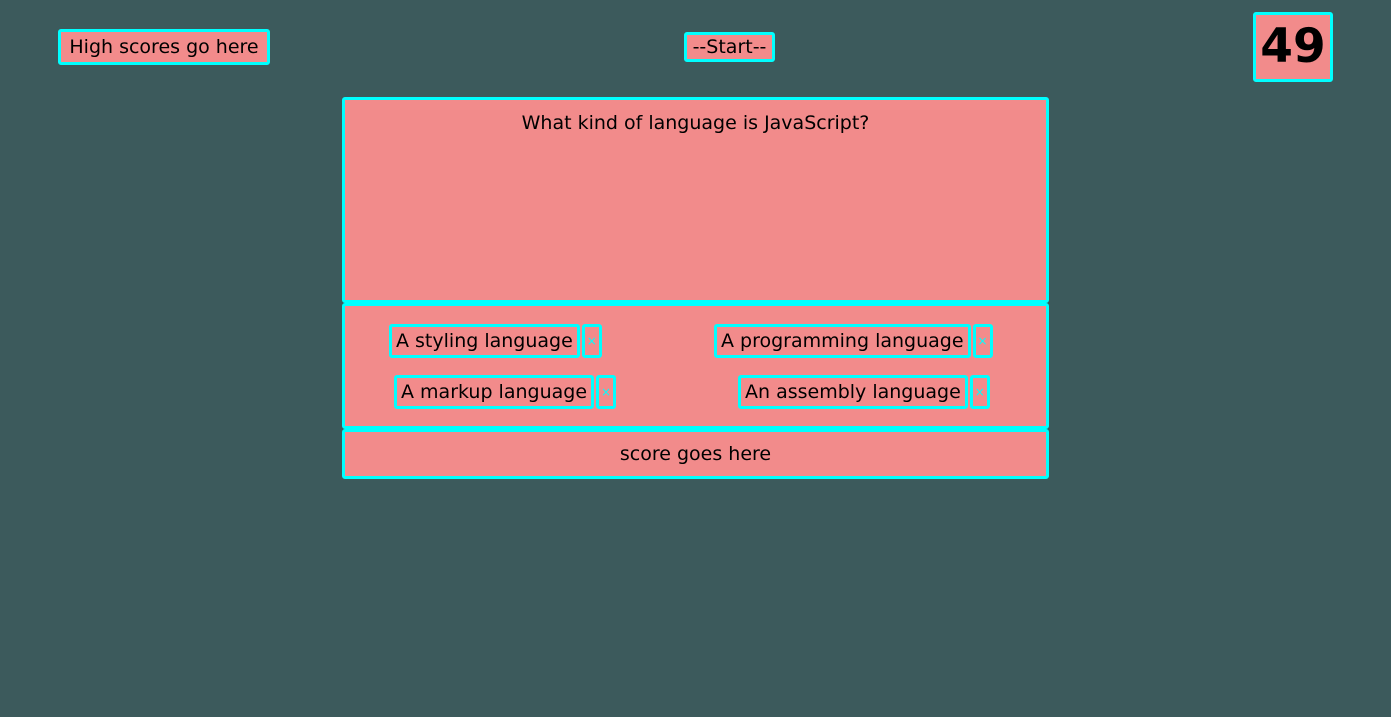 The height and width of the screenshot is (717, 1391). I want to click on high-scores-button: High scores go here, so click(164, 47).